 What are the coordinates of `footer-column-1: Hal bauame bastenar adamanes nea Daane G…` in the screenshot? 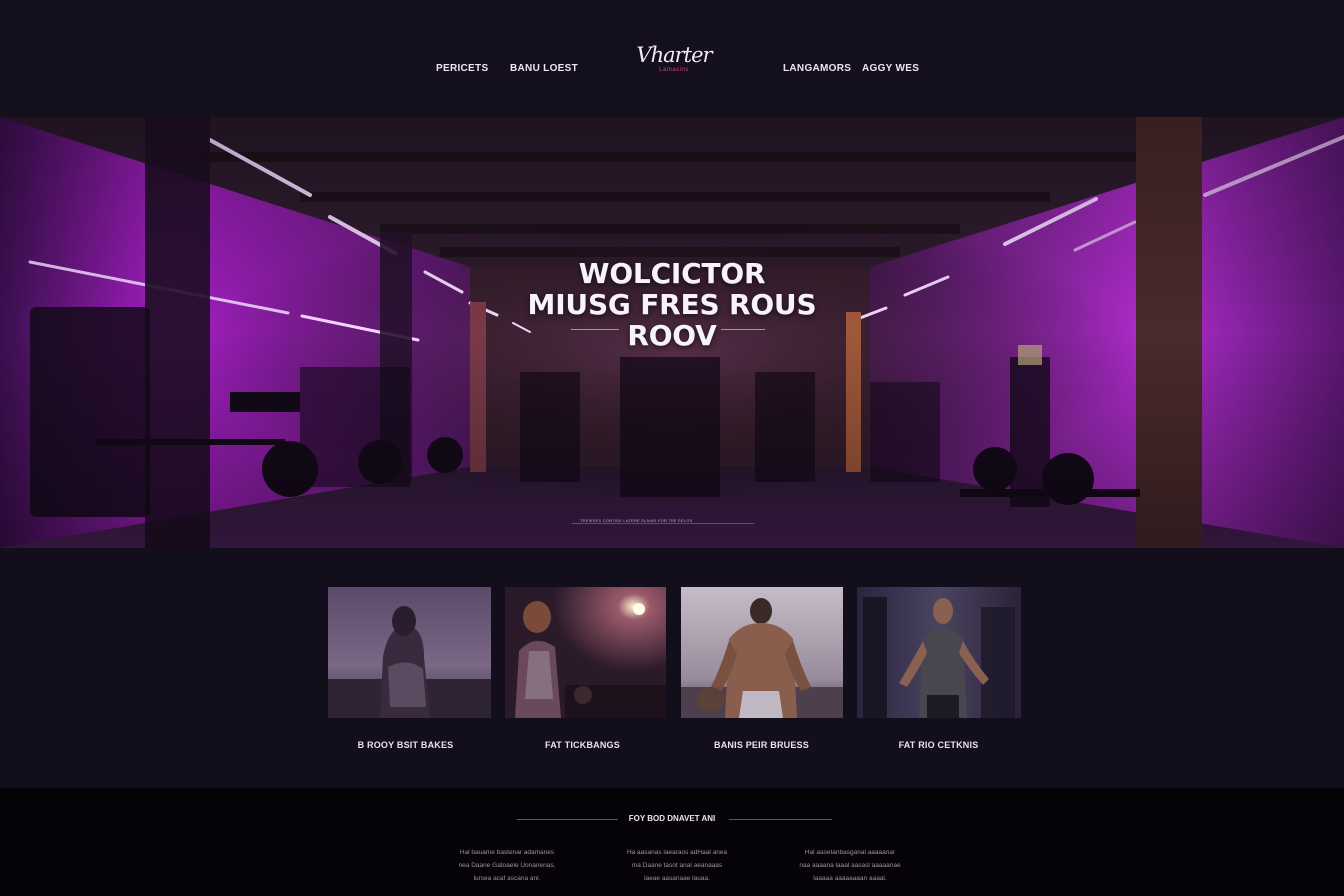 It's located at (507, 865).